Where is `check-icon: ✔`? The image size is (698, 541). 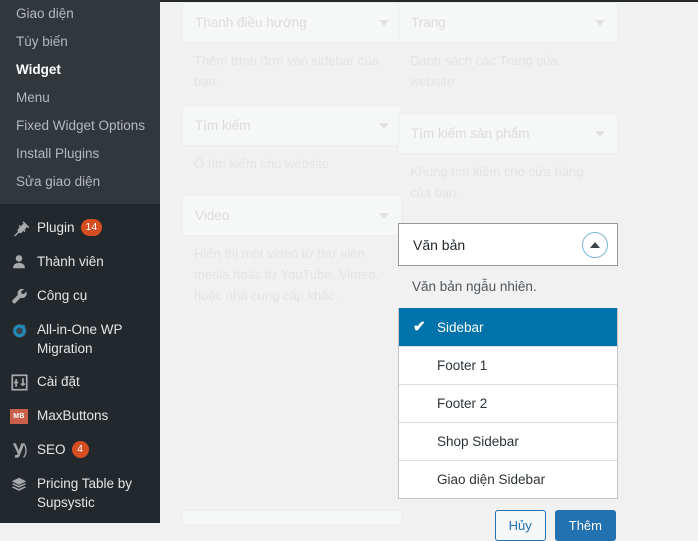
check-icon: ✔ is located at coordinates (419, 327).